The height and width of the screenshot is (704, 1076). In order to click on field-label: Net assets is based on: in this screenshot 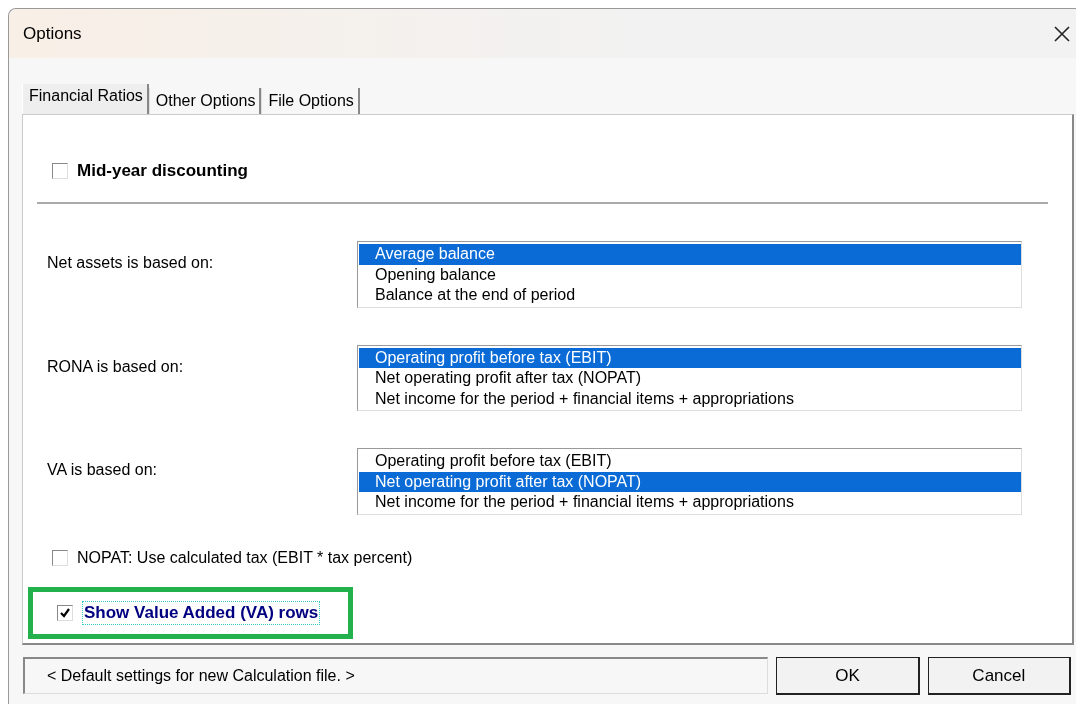, I will do `click(130, 262)`.